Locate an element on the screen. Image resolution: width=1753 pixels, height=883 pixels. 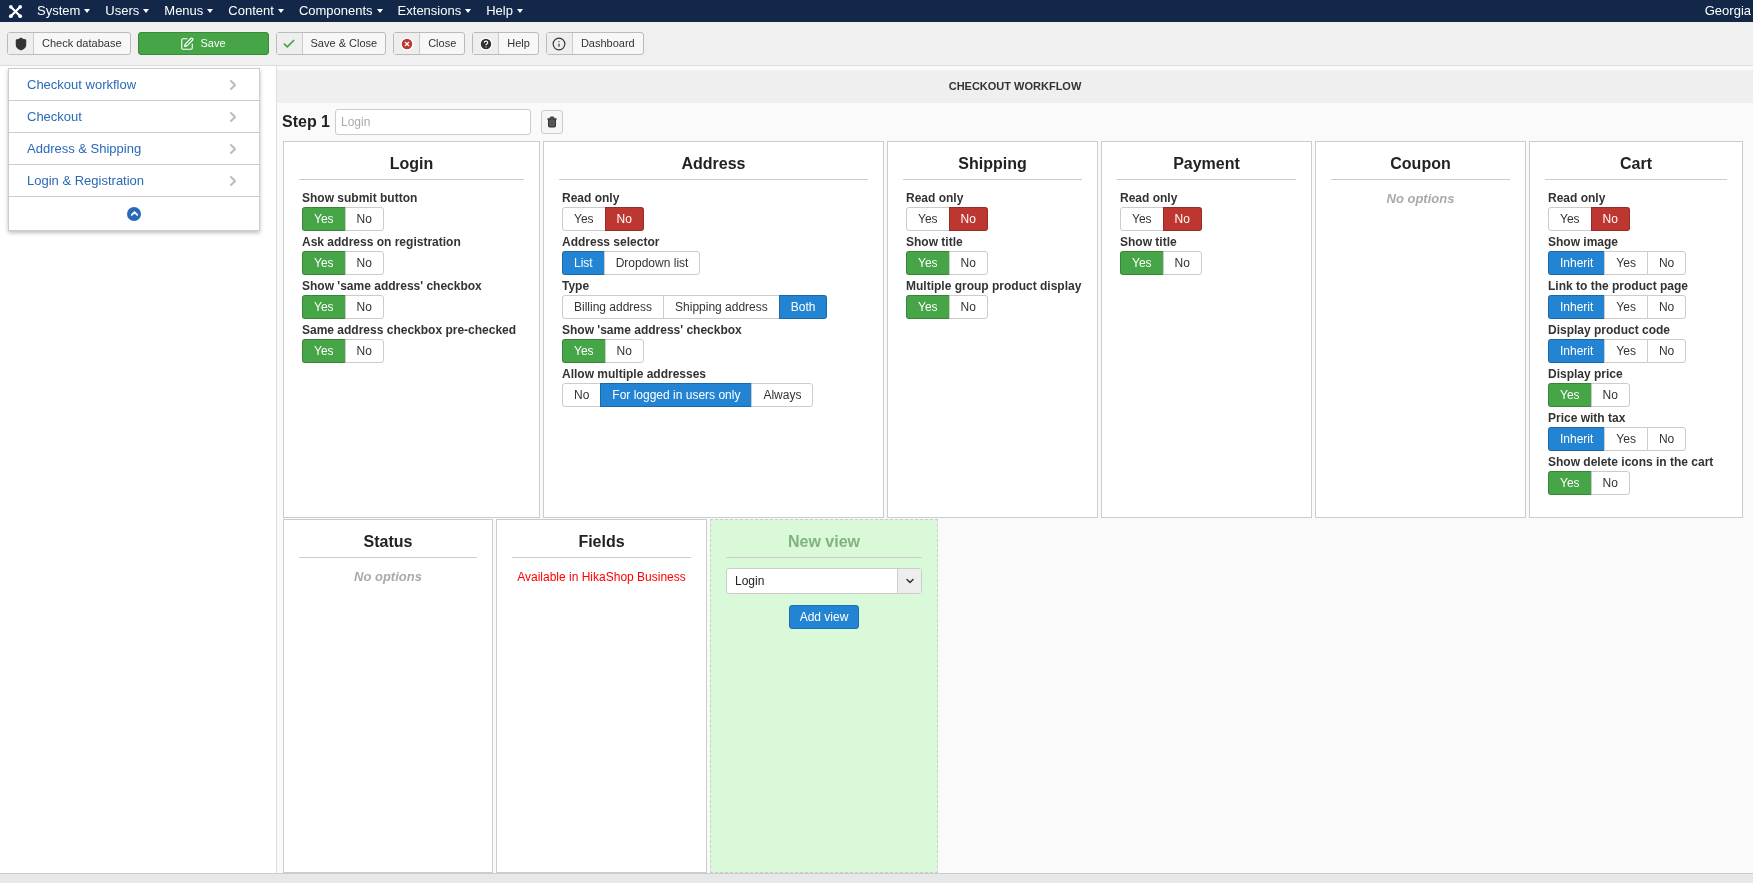
notice-text: Available in HikaShop Business is located at coordinates (601, 577).